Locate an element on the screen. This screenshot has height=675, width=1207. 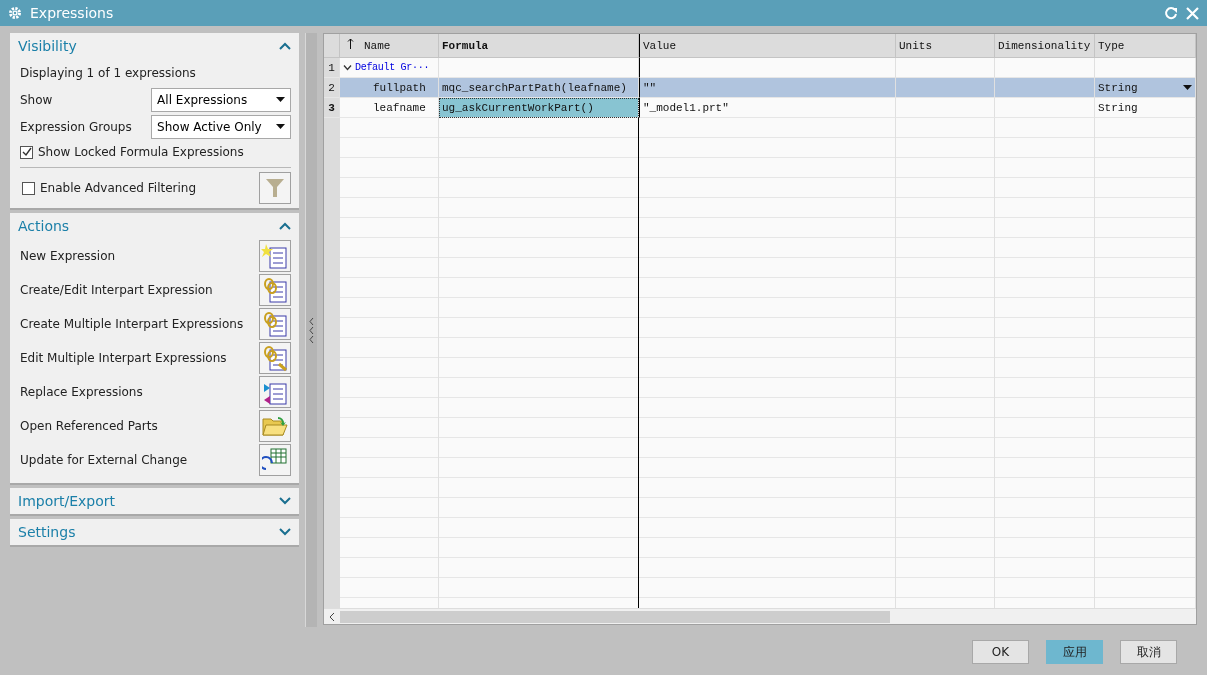
panel-title: Actions is located at coordinates (44, 226).